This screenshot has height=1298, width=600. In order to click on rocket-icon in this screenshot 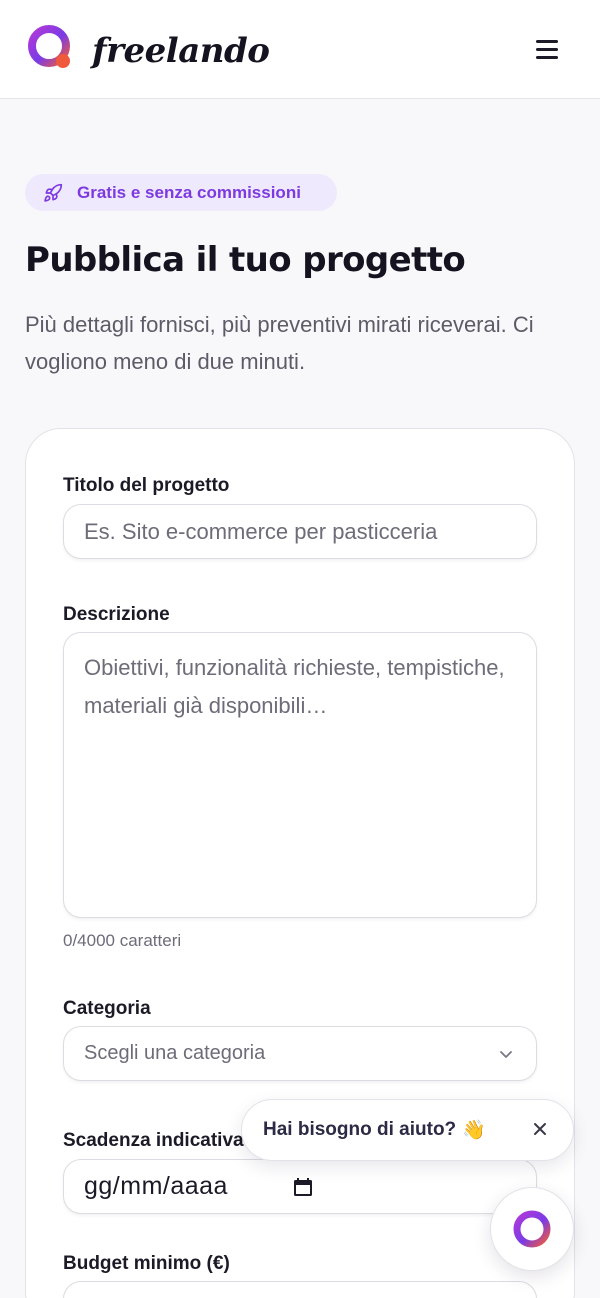, I will do `click(53, 192)`.